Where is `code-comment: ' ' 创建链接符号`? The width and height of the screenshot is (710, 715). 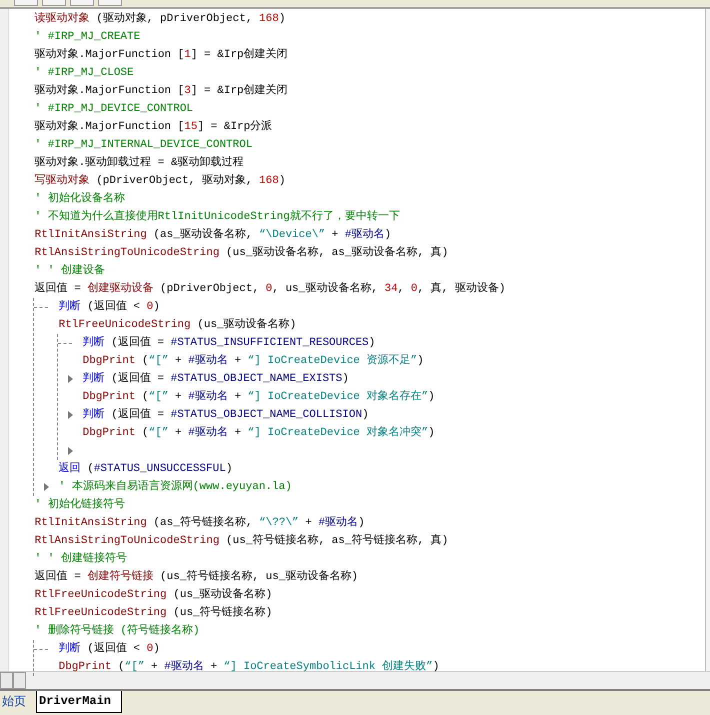
code-comment: ' ' 创建链接符号 is located at coordinates (81, 559).